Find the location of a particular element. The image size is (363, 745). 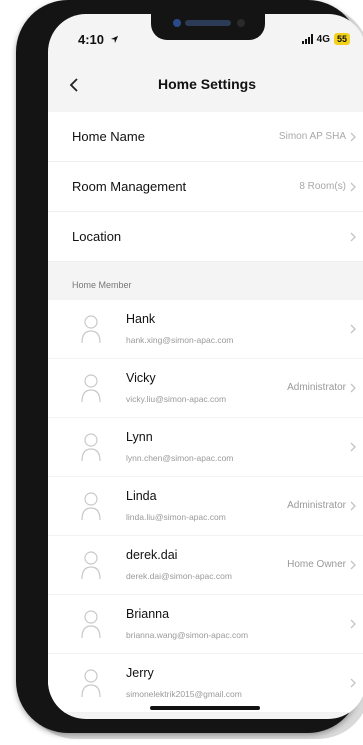

setting-row-room-management: Room Management 8 Room(s) is located at coordinates (205, 187).